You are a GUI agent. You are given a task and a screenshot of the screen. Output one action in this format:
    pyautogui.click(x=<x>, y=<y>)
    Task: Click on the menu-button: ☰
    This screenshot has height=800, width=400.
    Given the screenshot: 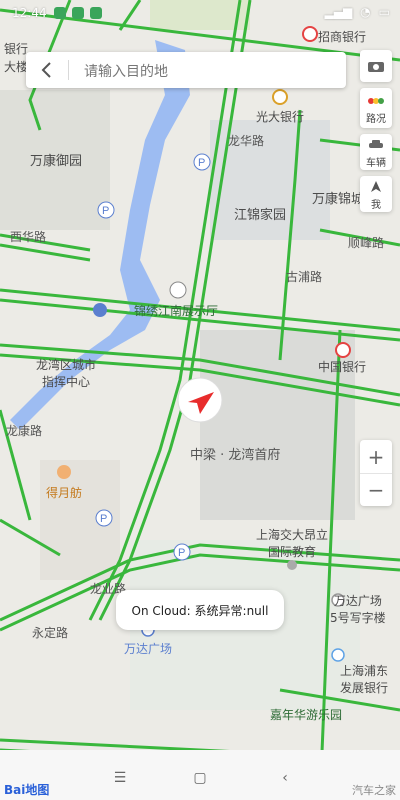 What is the action you would take?
    pyautogui.click(x=120, y=778)
    